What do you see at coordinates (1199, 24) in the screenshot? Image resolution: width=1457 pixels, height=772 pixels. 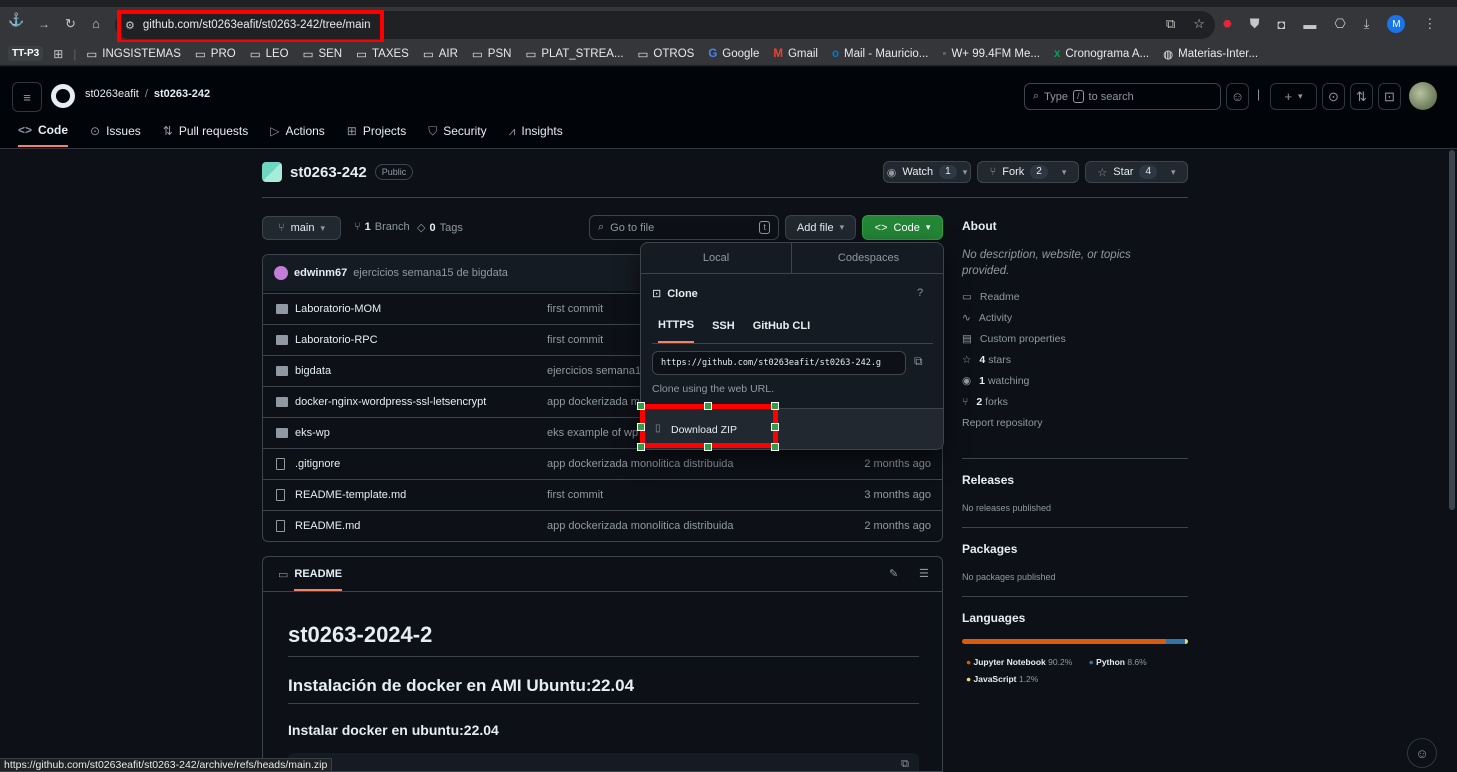 I see `bookmark-star-icon: ☆` at bounding box center [1199, 24].